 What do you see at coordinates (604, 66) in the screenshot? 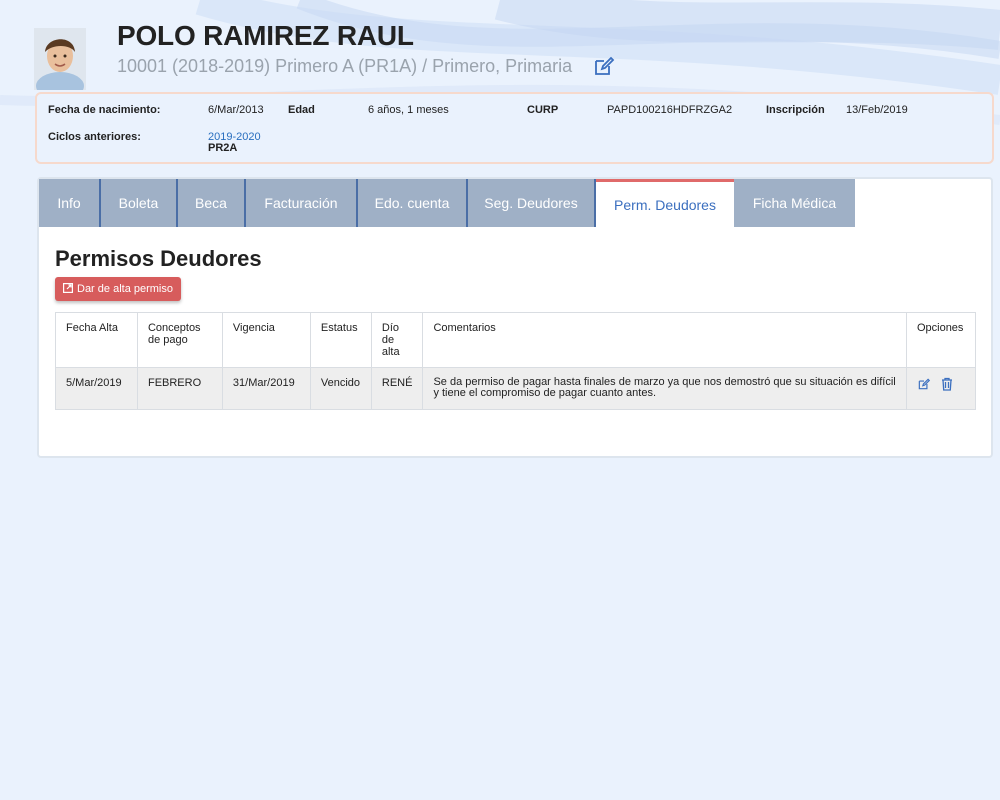
I see `edit-icon` at bounding box center [604, 66].